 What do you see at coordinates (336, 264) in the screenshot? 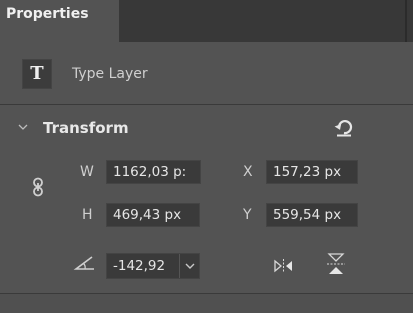
I see `flip-vertical-icon` at bounding box center [336, 264].